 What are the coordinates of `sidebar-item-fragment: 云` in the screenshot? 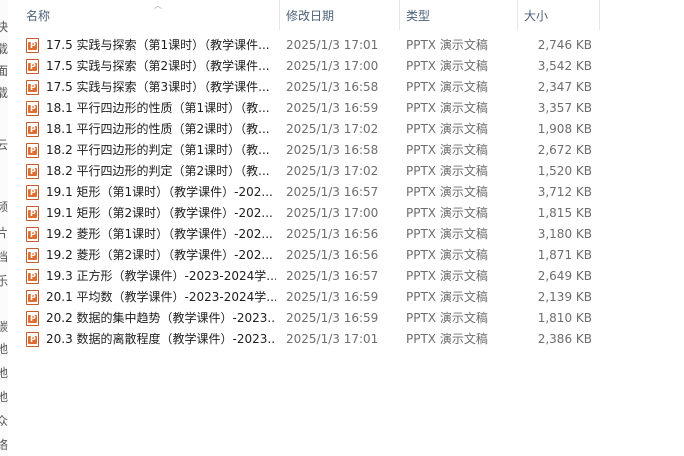 It's located at (4, 144).